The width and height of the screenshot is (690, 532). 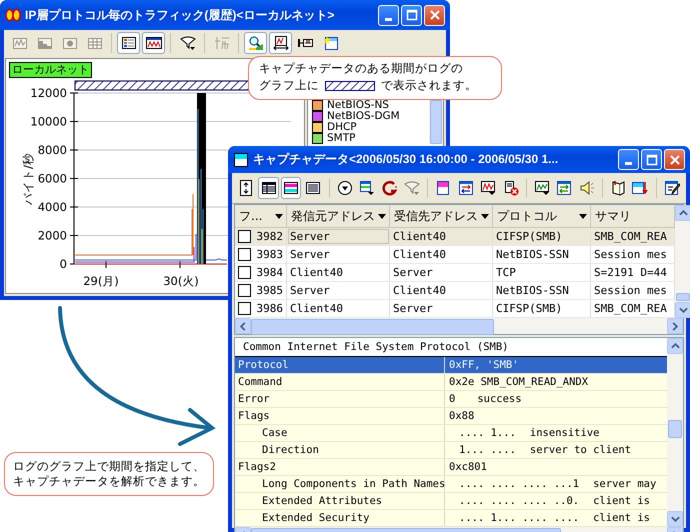 What do you see at coordinates (451, 484) in the screenshot?
I see `field-row: Long Components in Path Names .... .... .... ...1 server may` at bounding box center [451, 484].